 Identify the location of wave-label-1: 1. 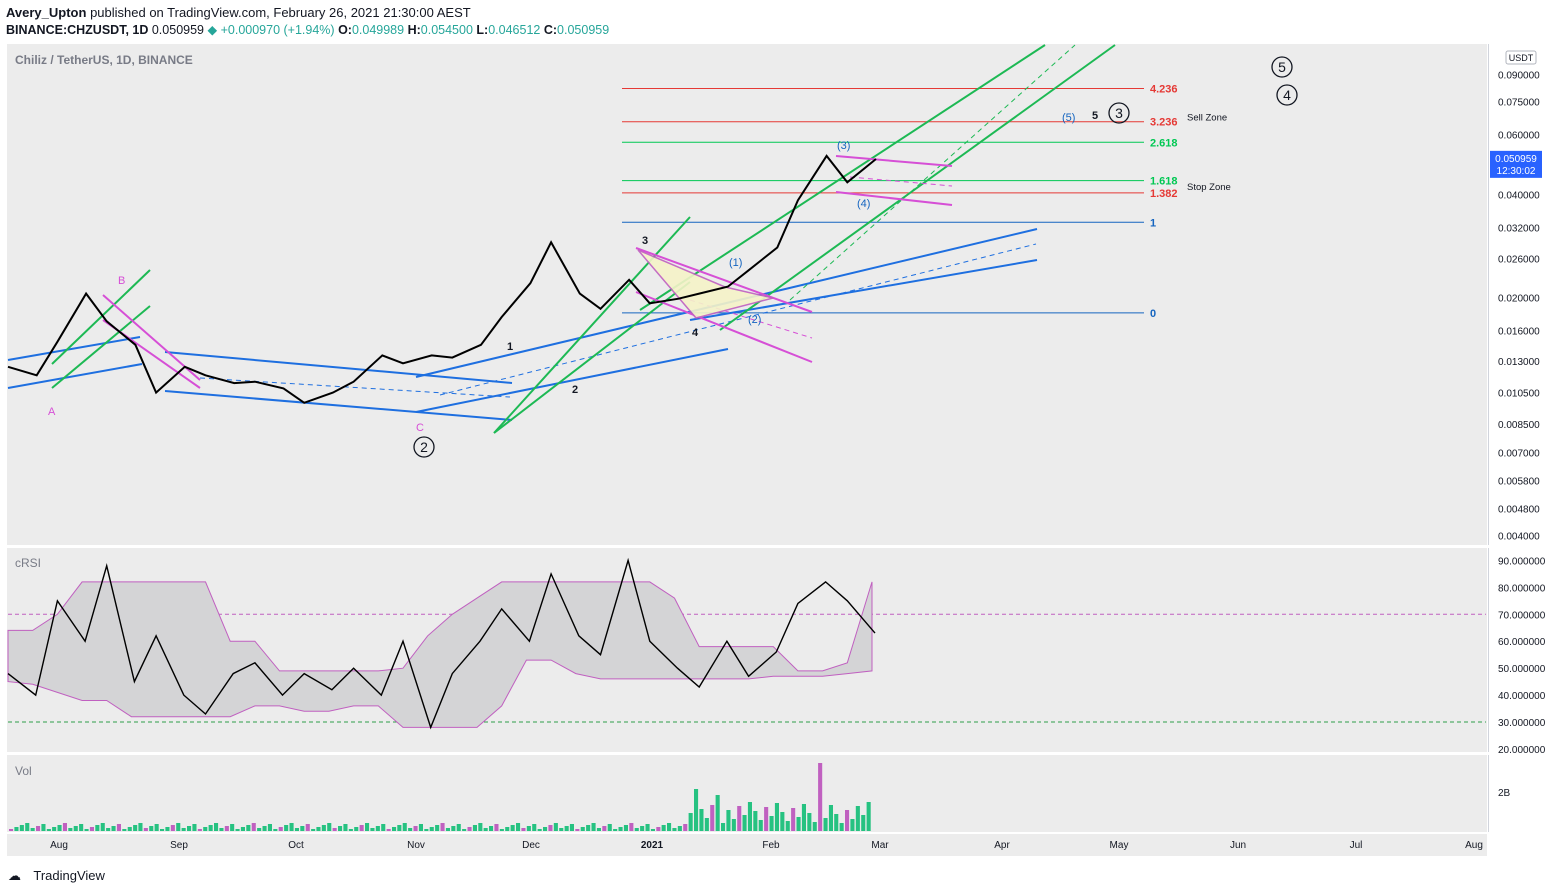
(510, 347).